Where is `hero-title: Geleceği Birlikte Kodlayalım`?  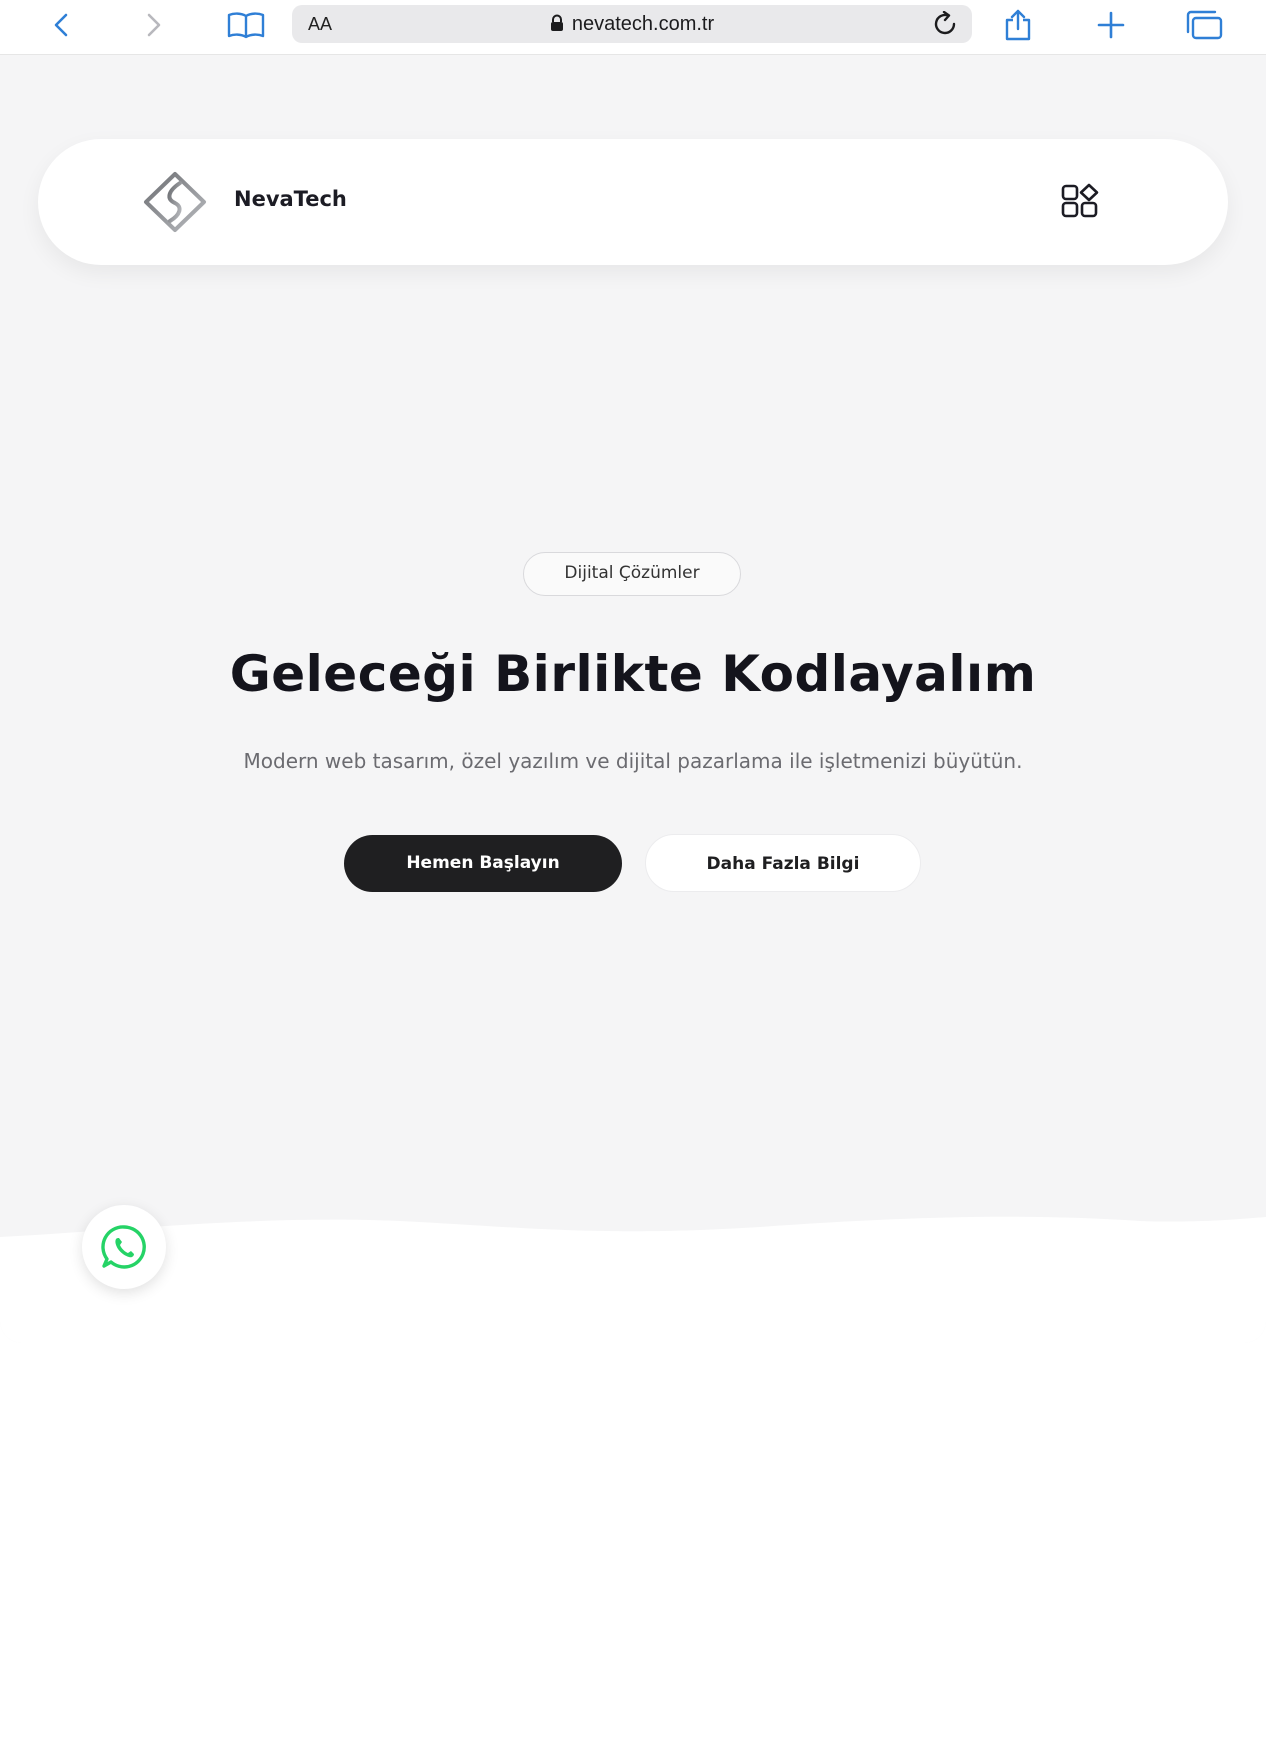 hero-title: Geleceği Birlikte Kodlayalım is located at coordinates (633, 674).